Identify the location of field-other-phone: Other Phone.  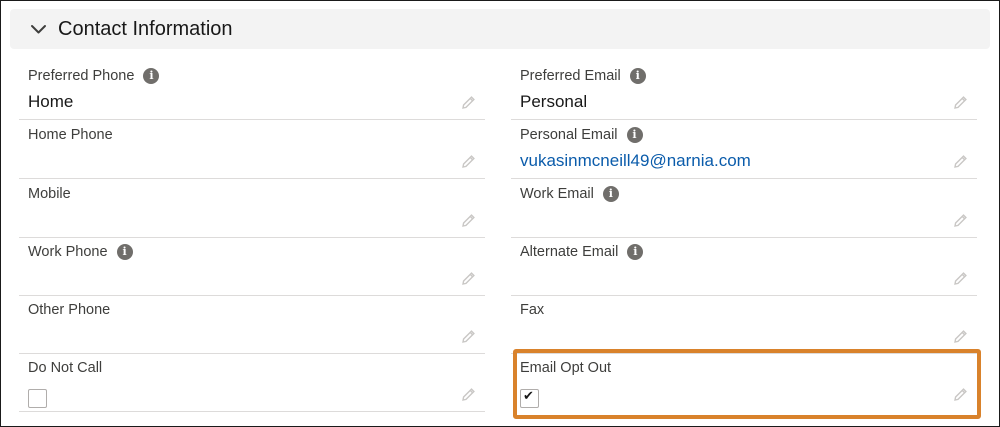
(252, 324).